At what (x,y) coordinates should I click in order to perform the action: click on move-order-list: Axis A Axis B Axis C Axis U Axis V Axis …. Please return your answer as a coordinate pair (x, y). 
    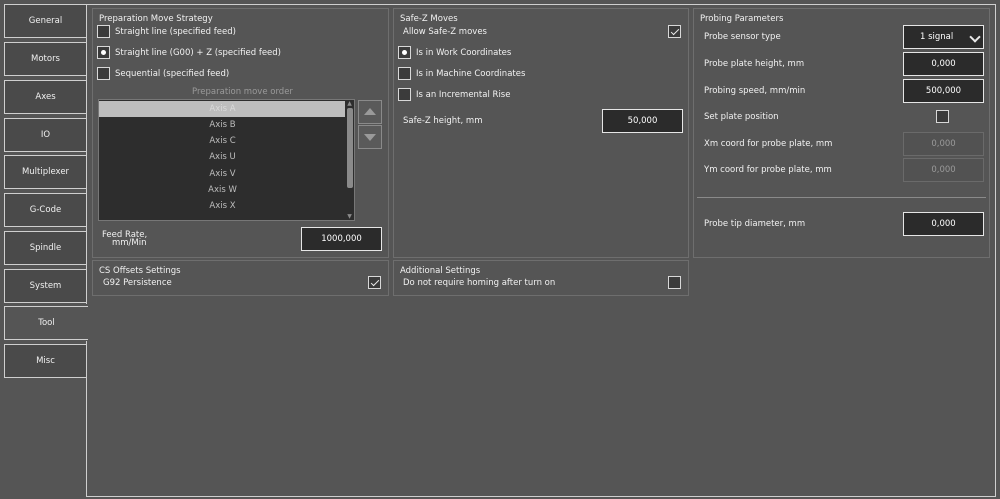
    Looking at the image, I should click on (226, 160).